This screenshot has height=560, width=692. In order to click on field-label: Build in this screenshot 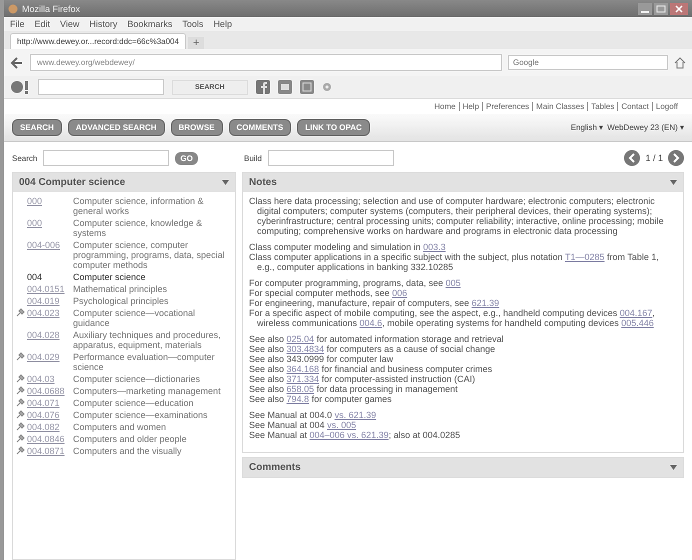, I will do `click(253, 158)`.